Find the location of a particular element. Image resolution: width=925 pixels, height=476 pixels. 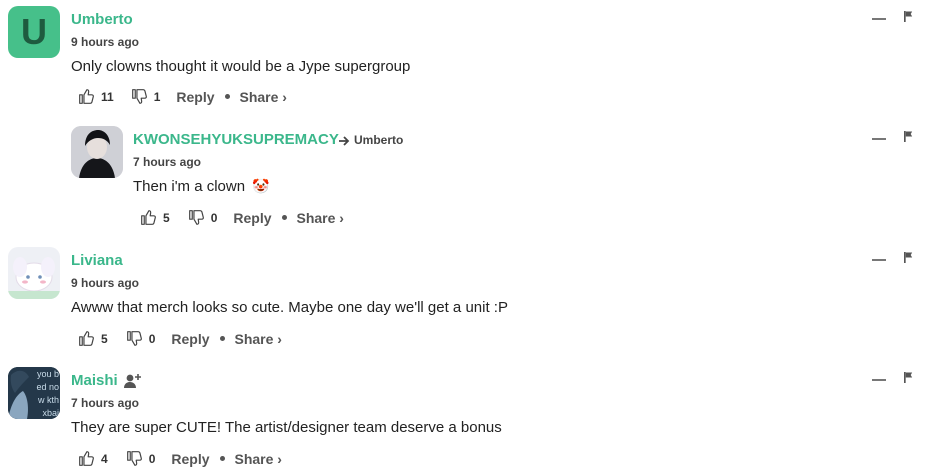

avatar: you bed now kthxbai is located at coordinates (34, 393).